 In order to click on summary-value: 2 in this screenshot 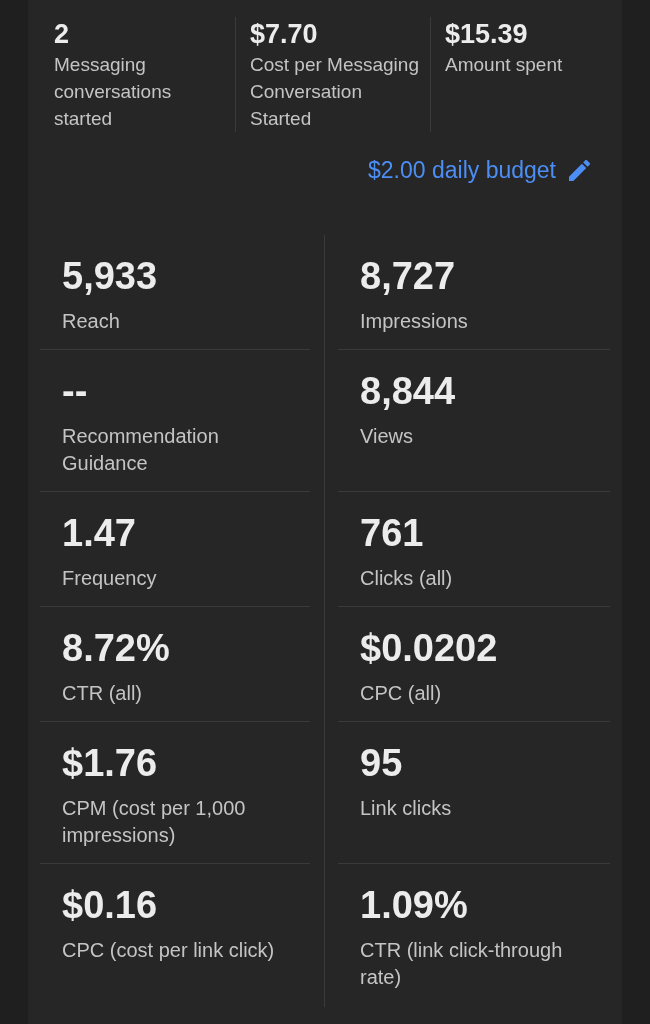, I will do `click(62, 34)`.